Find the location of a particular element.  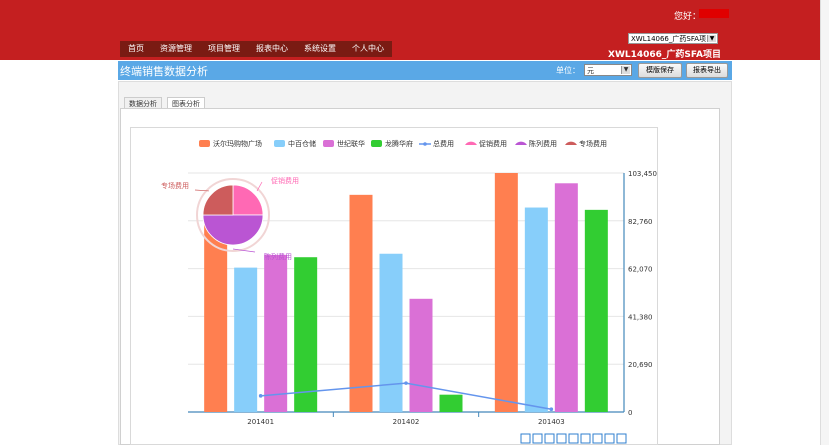

refresh-icon is located at coordinates (609, 438).